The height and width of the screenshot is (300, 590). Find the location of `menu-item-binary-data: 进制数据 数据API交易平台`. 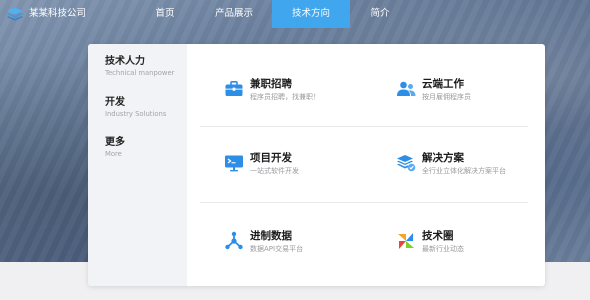

menu-item-binary-data: 进制数据 数据API交易平台 is located at coordinates (263, 242).